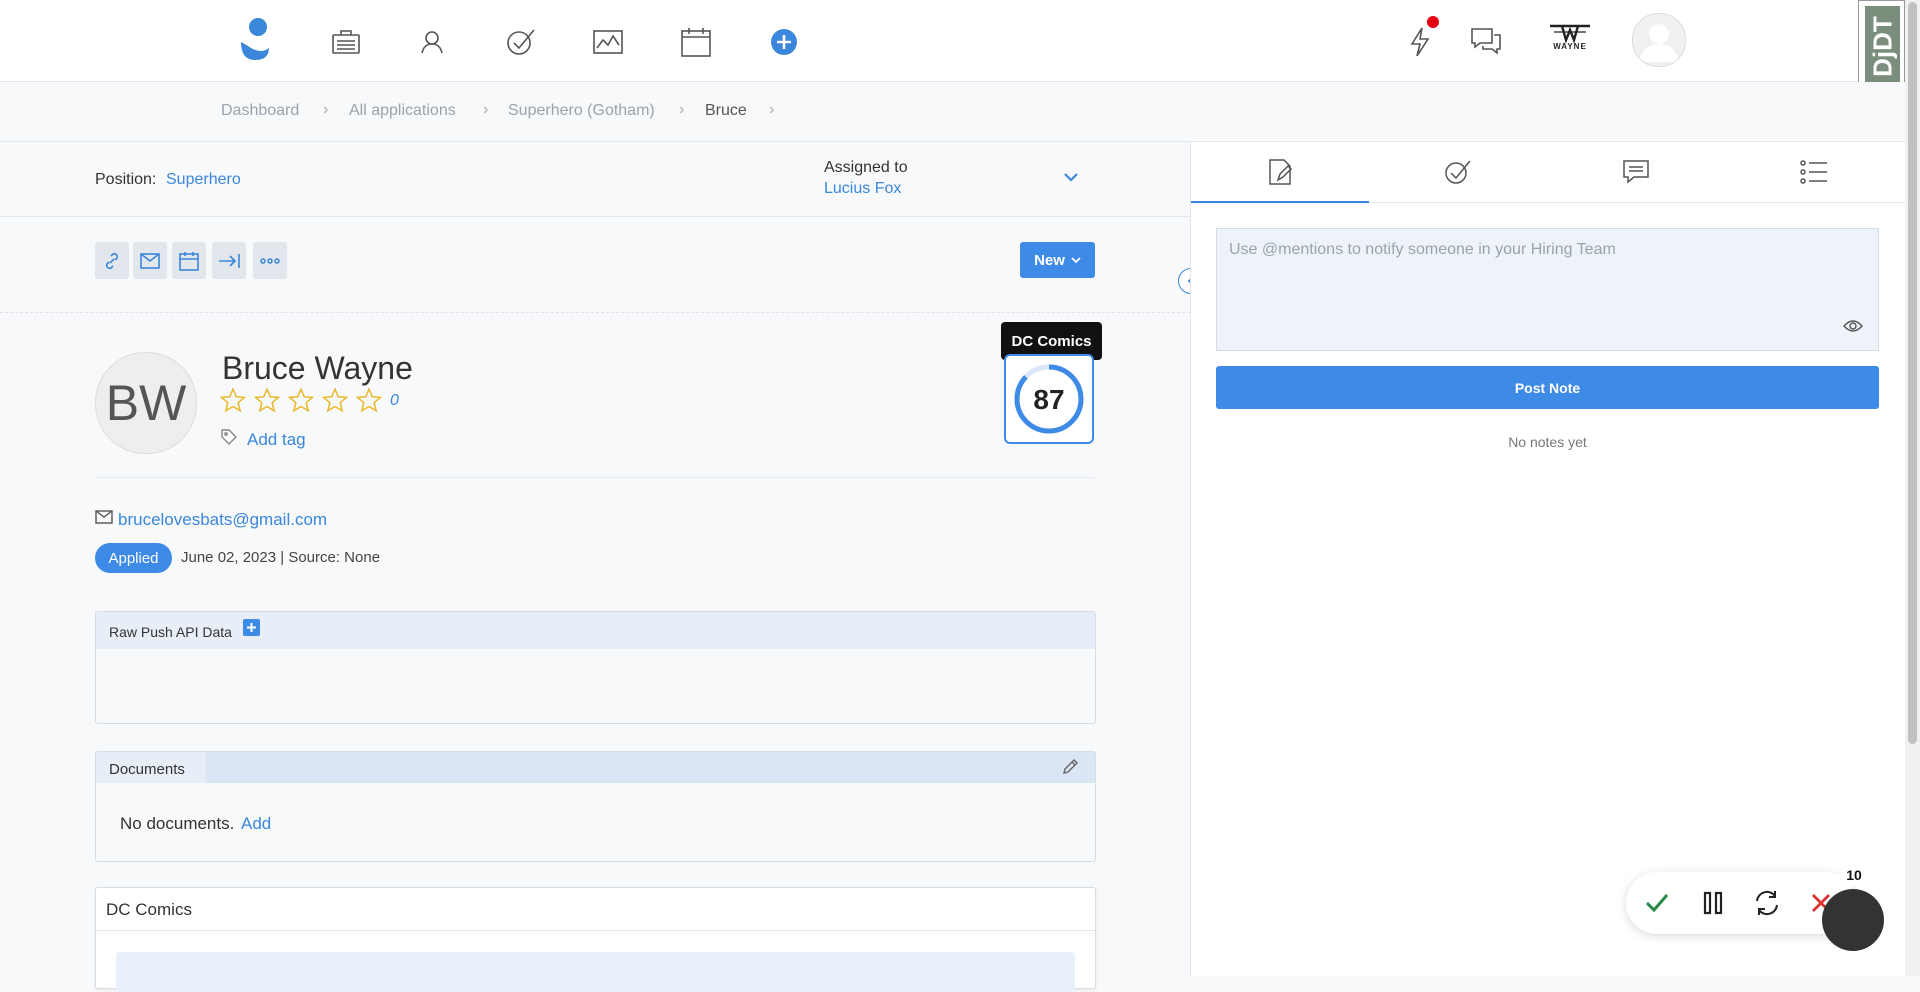 The image size is (1920, 992). What do you see at coordinates (1570, 38) in the screenshot?
I see `company-logo: WAYNE` at bounding box center [1570, 38].